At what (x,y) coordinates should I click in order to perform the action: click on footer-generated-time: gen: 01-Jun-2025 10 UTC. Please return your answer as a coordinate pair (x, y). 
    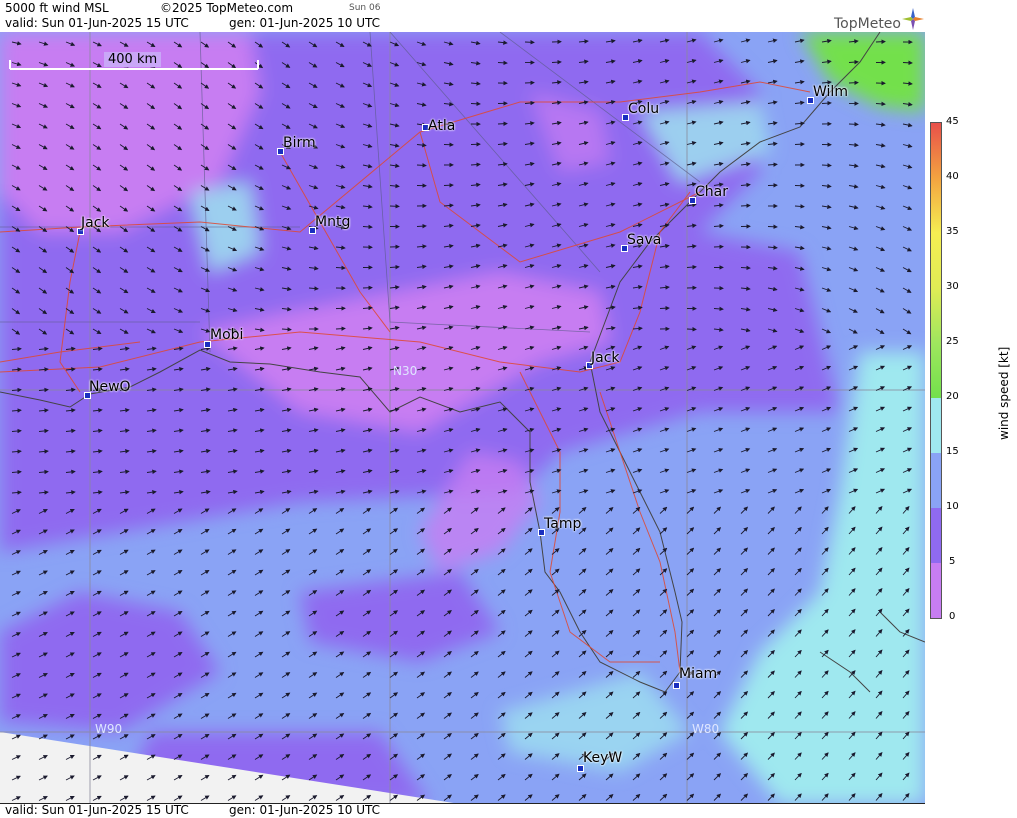
    Looking at the image, I should click on (304, 810).